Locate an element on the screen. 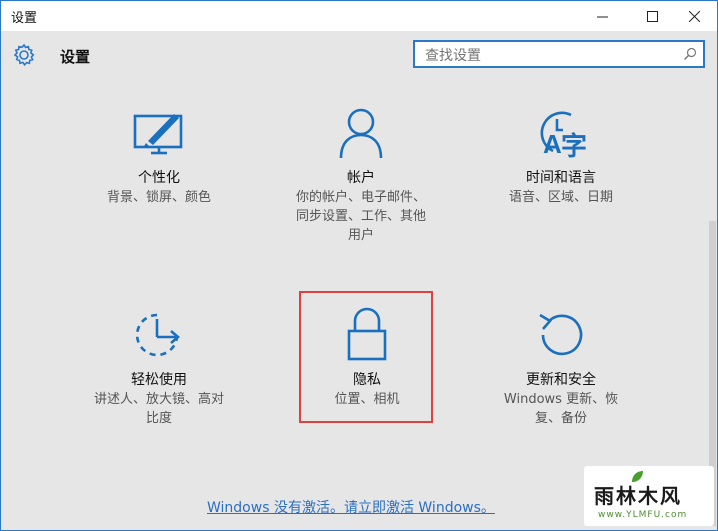 This screenshot has width=718, height=531. tile-desc-line: 你的帐户、电子邮件、 is located at coordinates (360, 197).